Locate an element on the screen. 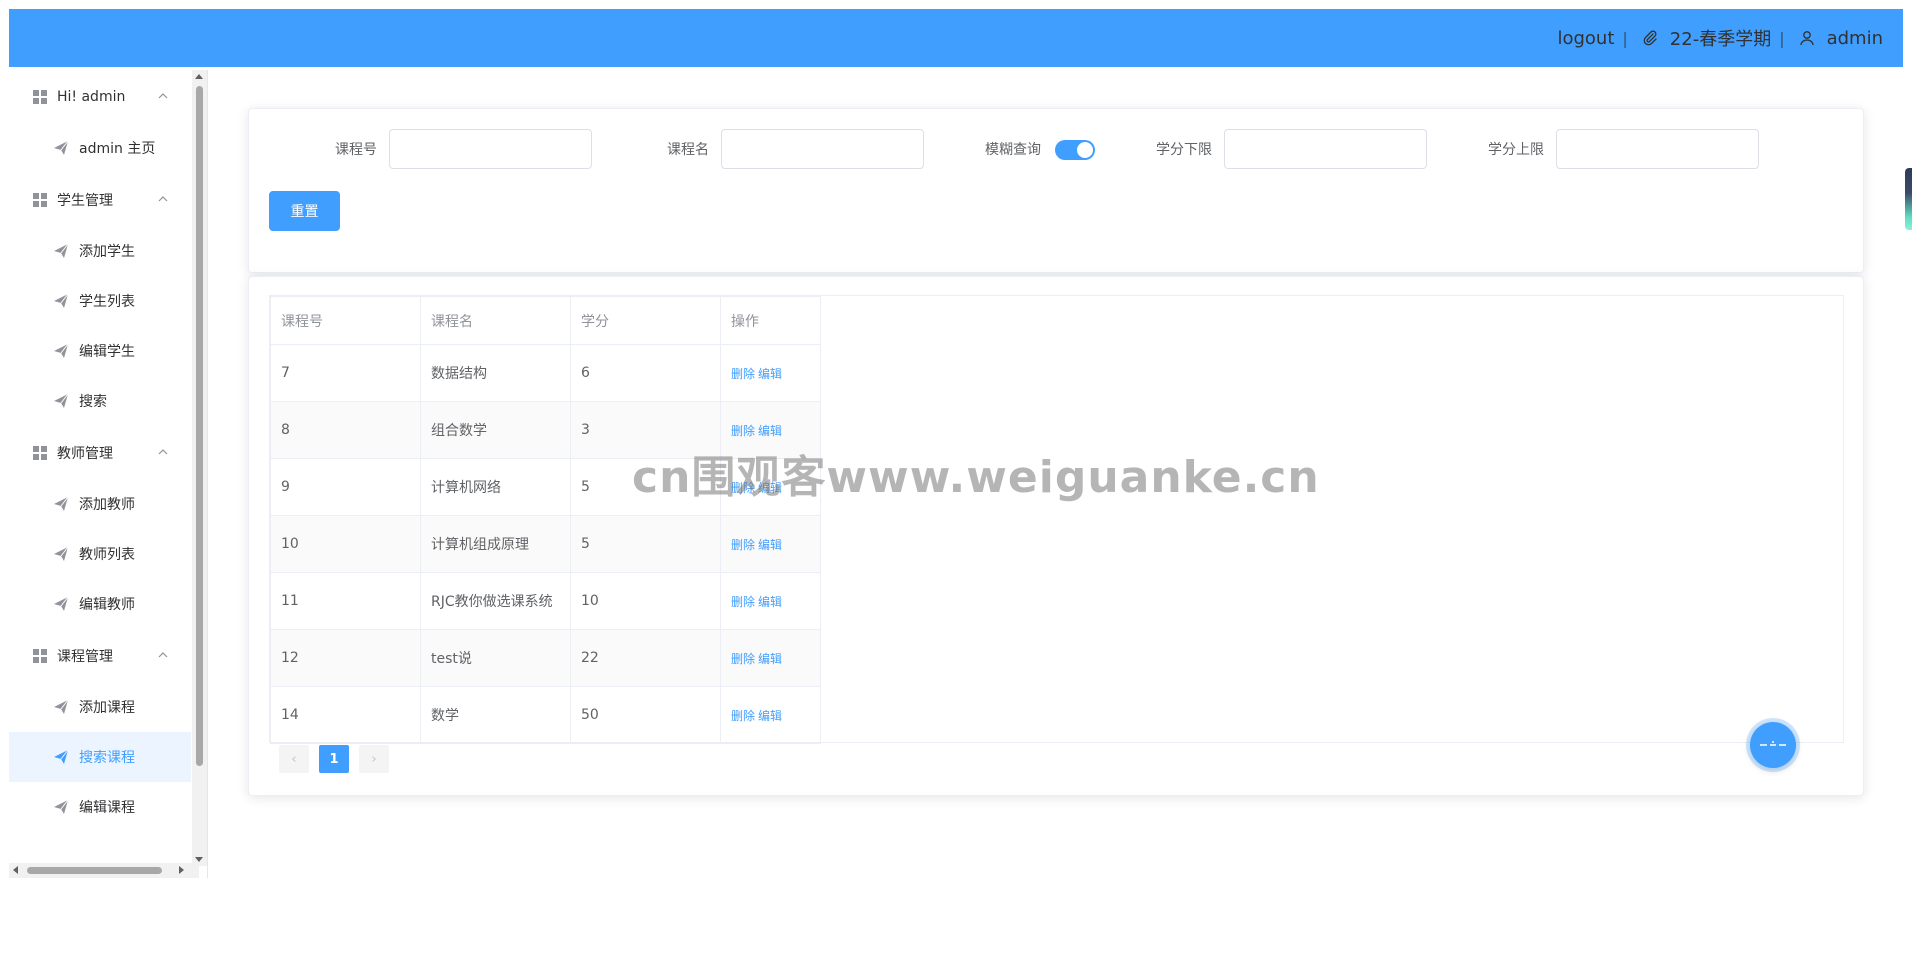 The image size is (1912, 964). prev-page-button: ‹ is located at coordinates (294, 759).